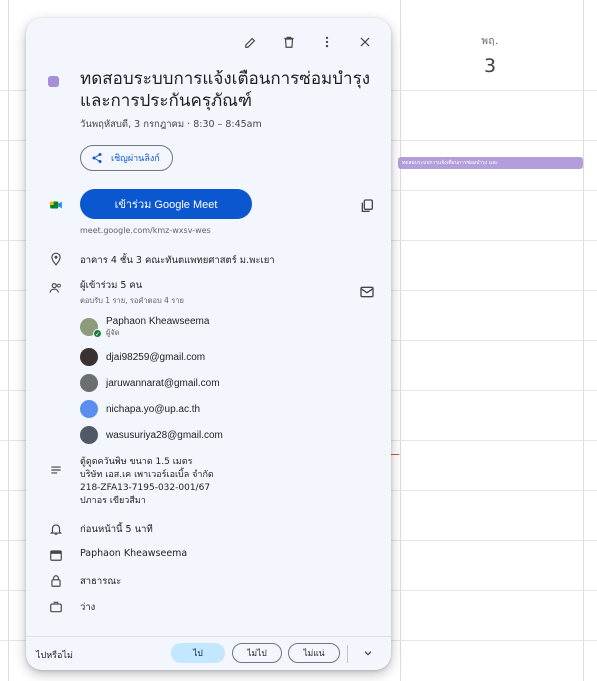 This screenshot has height=681, width=597. I want to click on guest-row: wasusuriya28@gmail.com, so click(151, 435).